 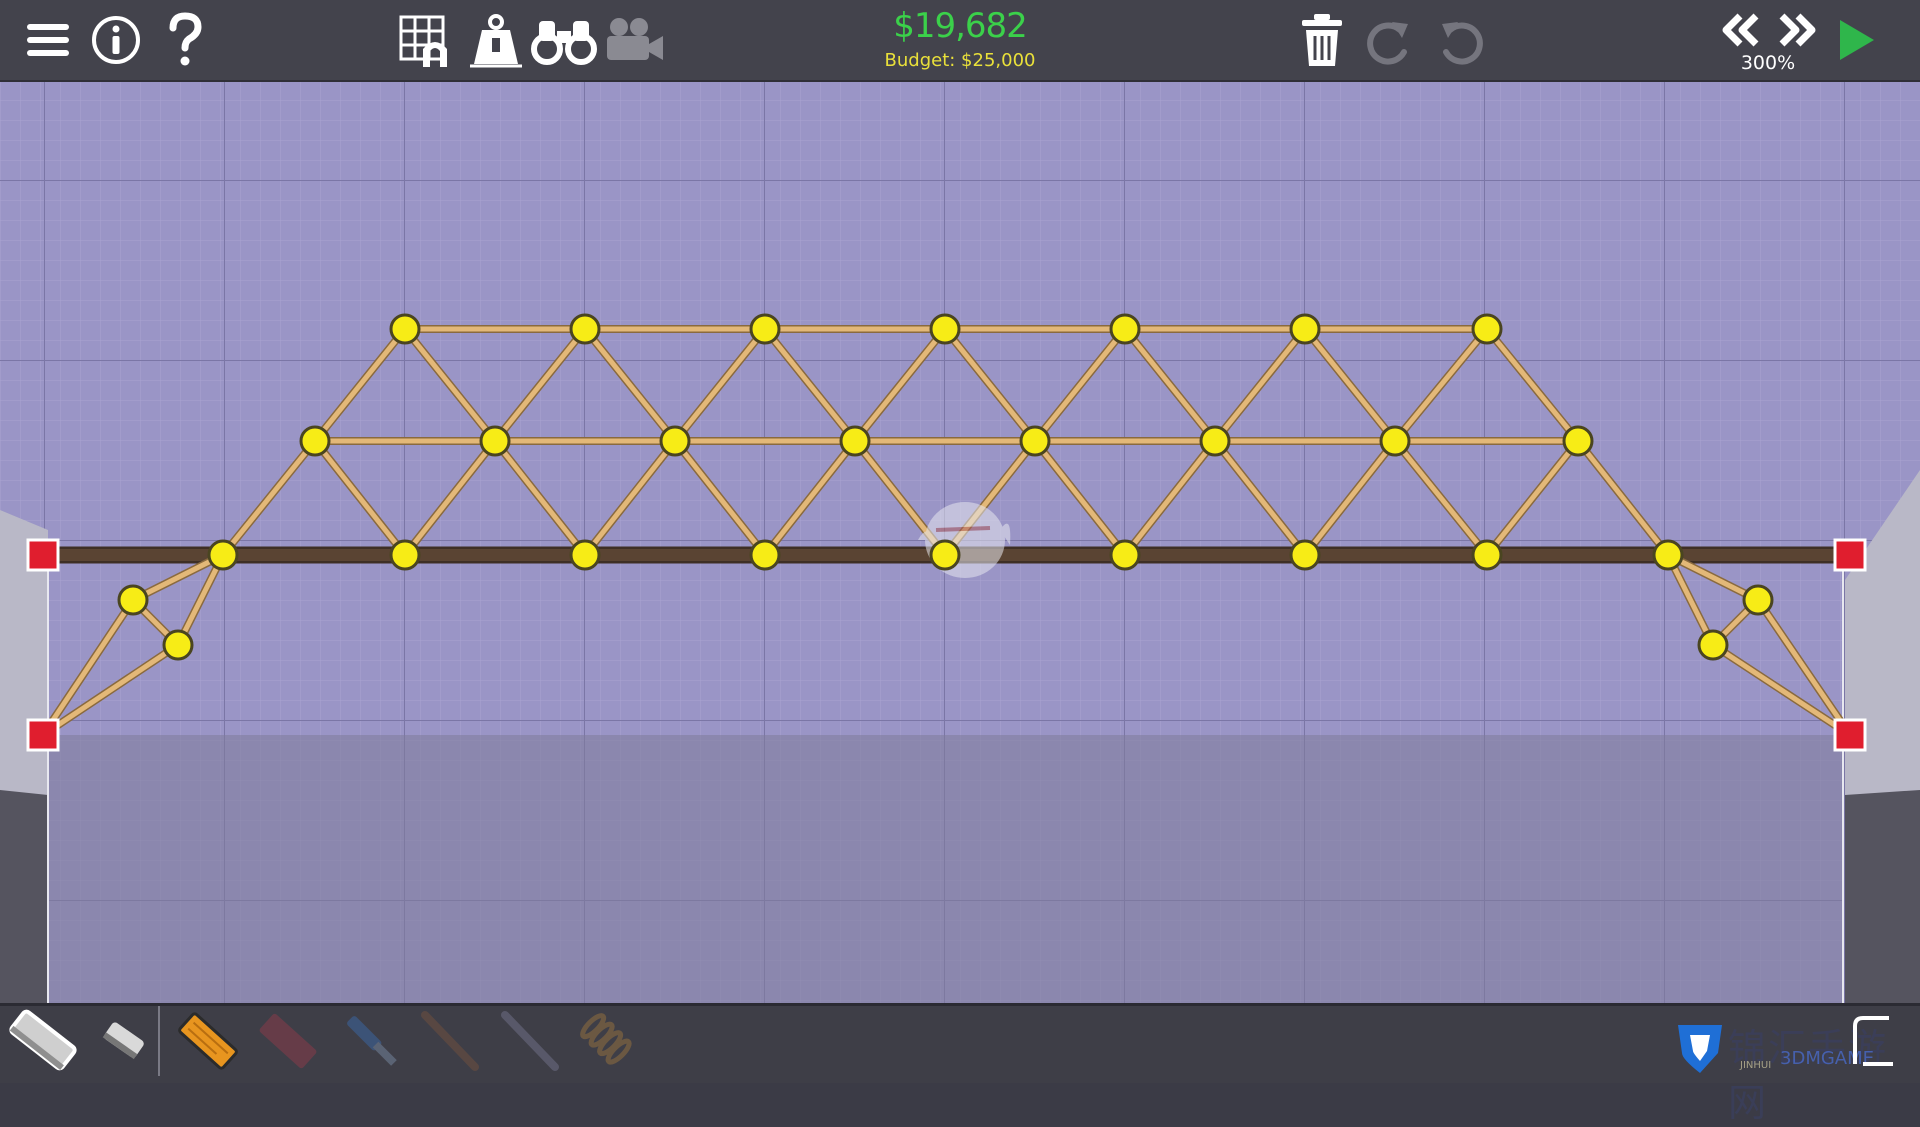 What do you see at coordinates (426, 40) in the screenshot?
I see `grid-snap-icon` at bounding box center [426, 40].